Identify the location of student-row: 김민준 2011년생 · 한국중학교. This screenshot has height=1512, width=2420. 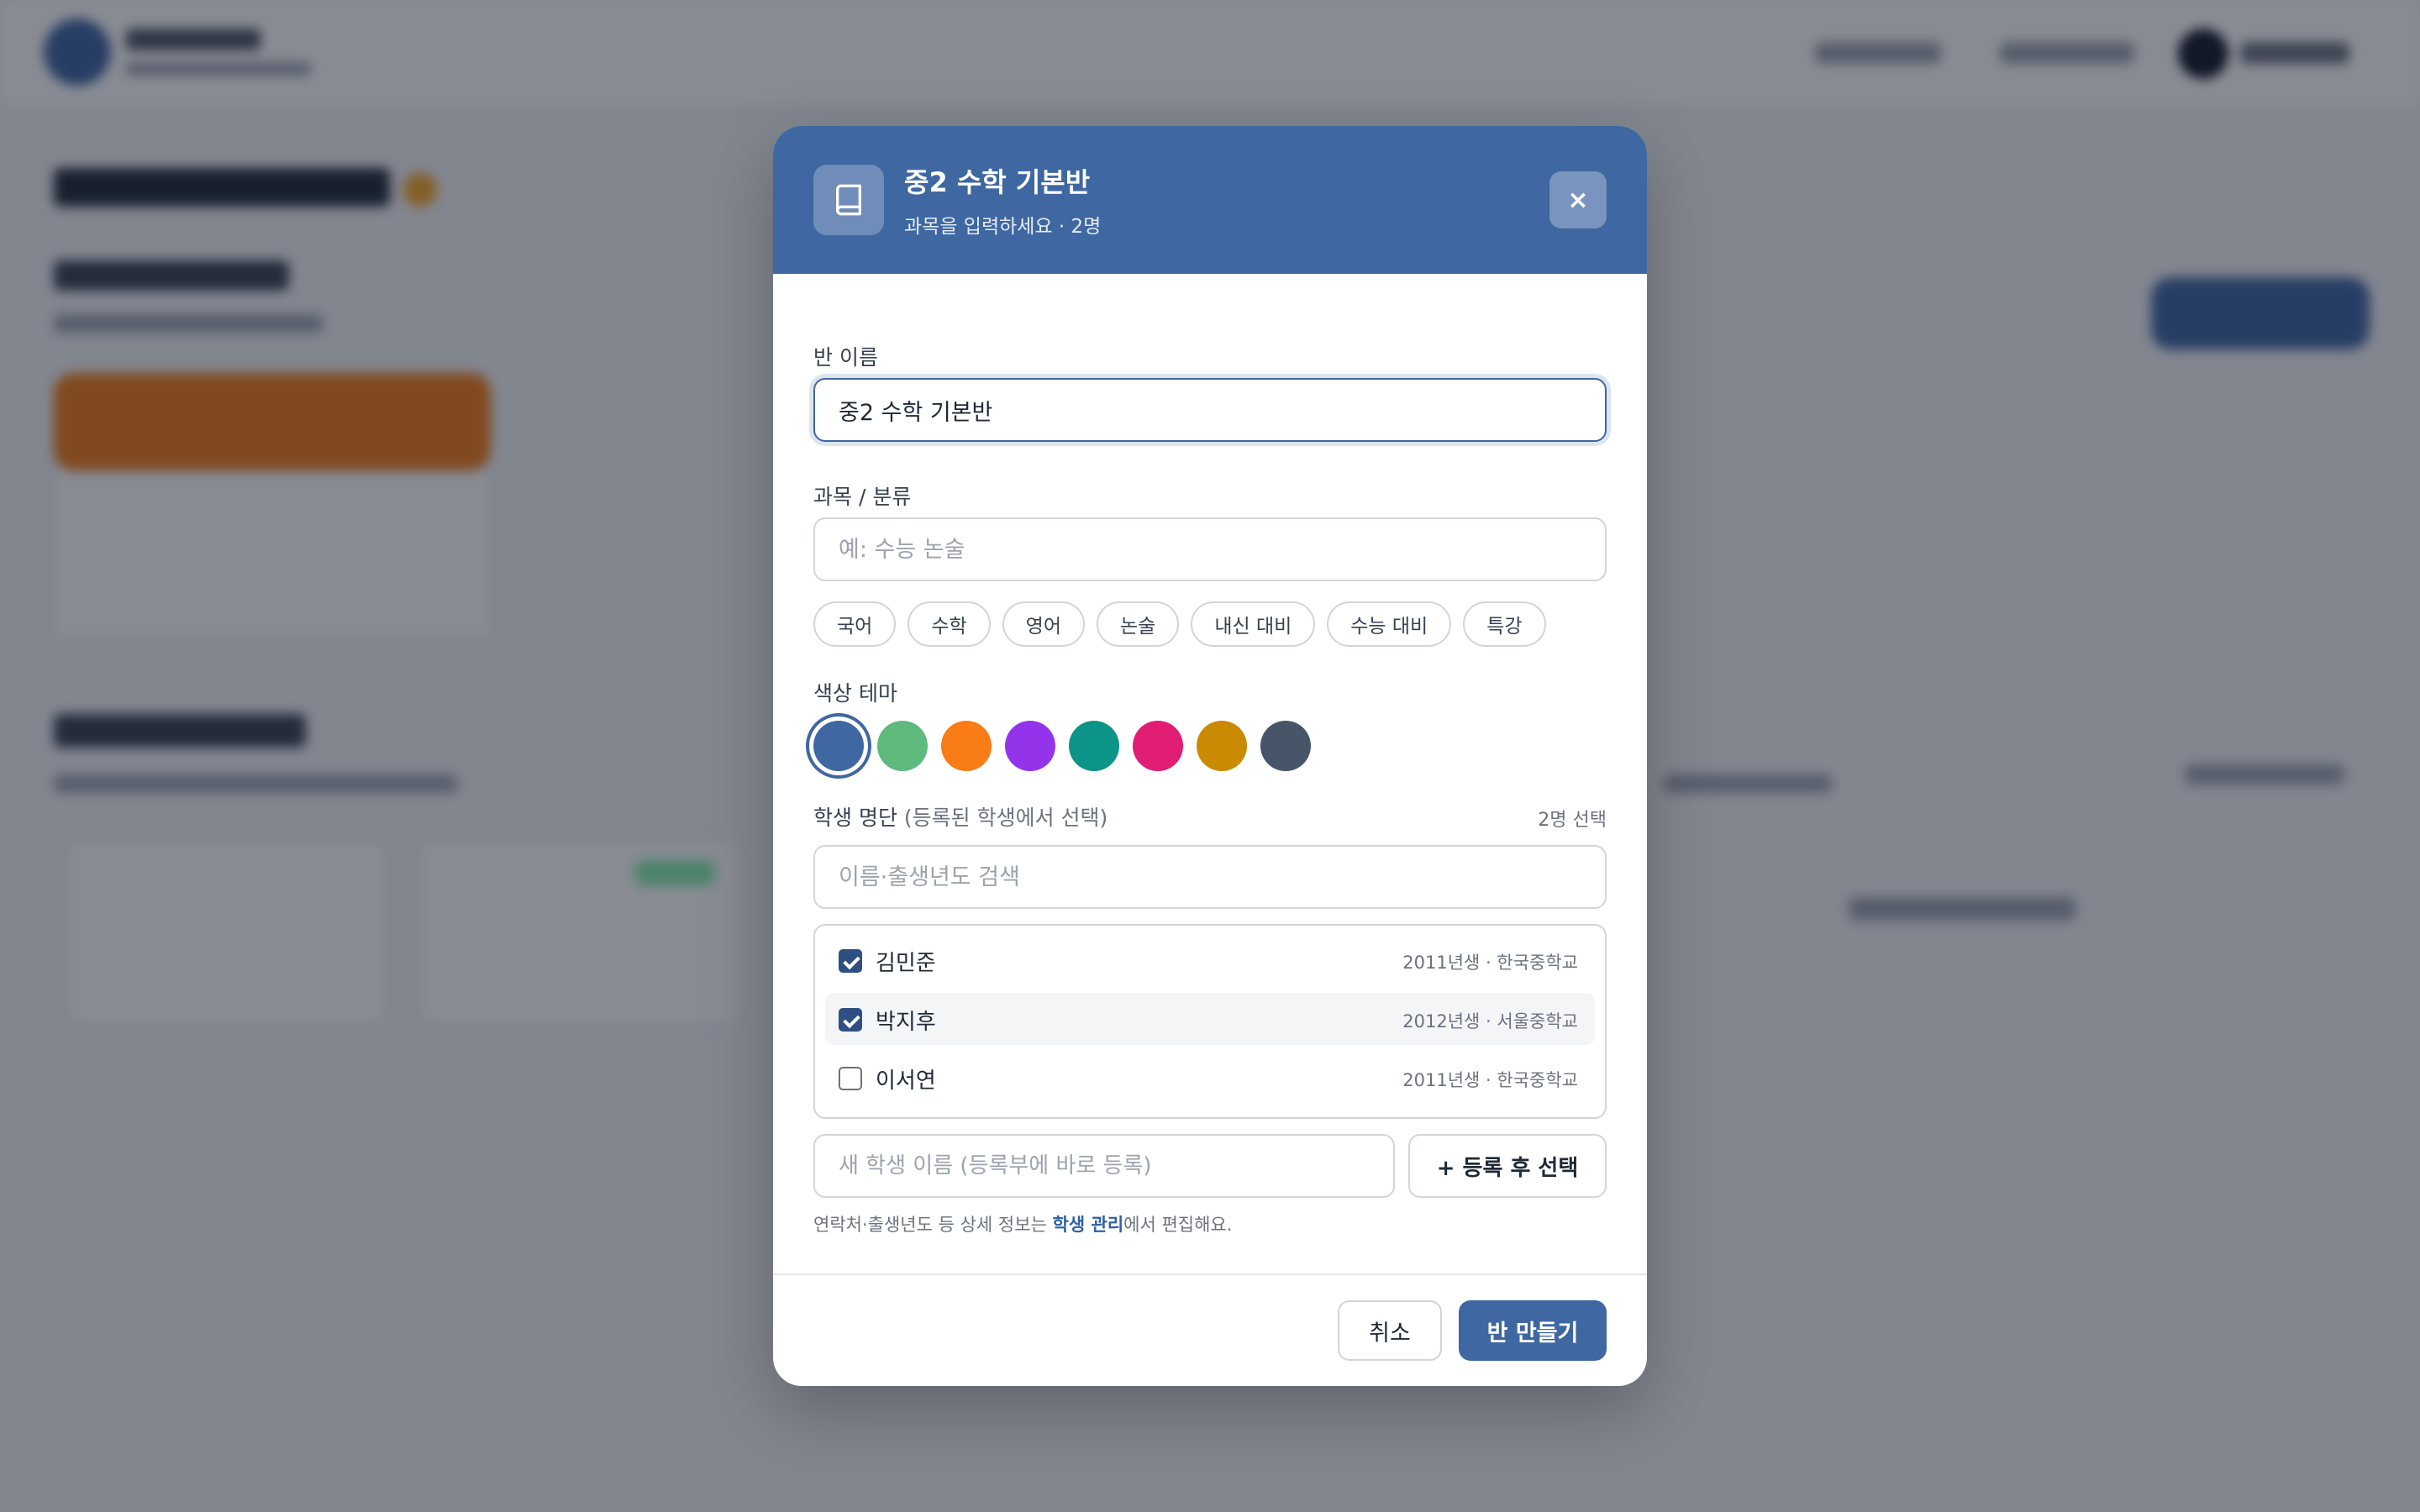
(1210, 960).